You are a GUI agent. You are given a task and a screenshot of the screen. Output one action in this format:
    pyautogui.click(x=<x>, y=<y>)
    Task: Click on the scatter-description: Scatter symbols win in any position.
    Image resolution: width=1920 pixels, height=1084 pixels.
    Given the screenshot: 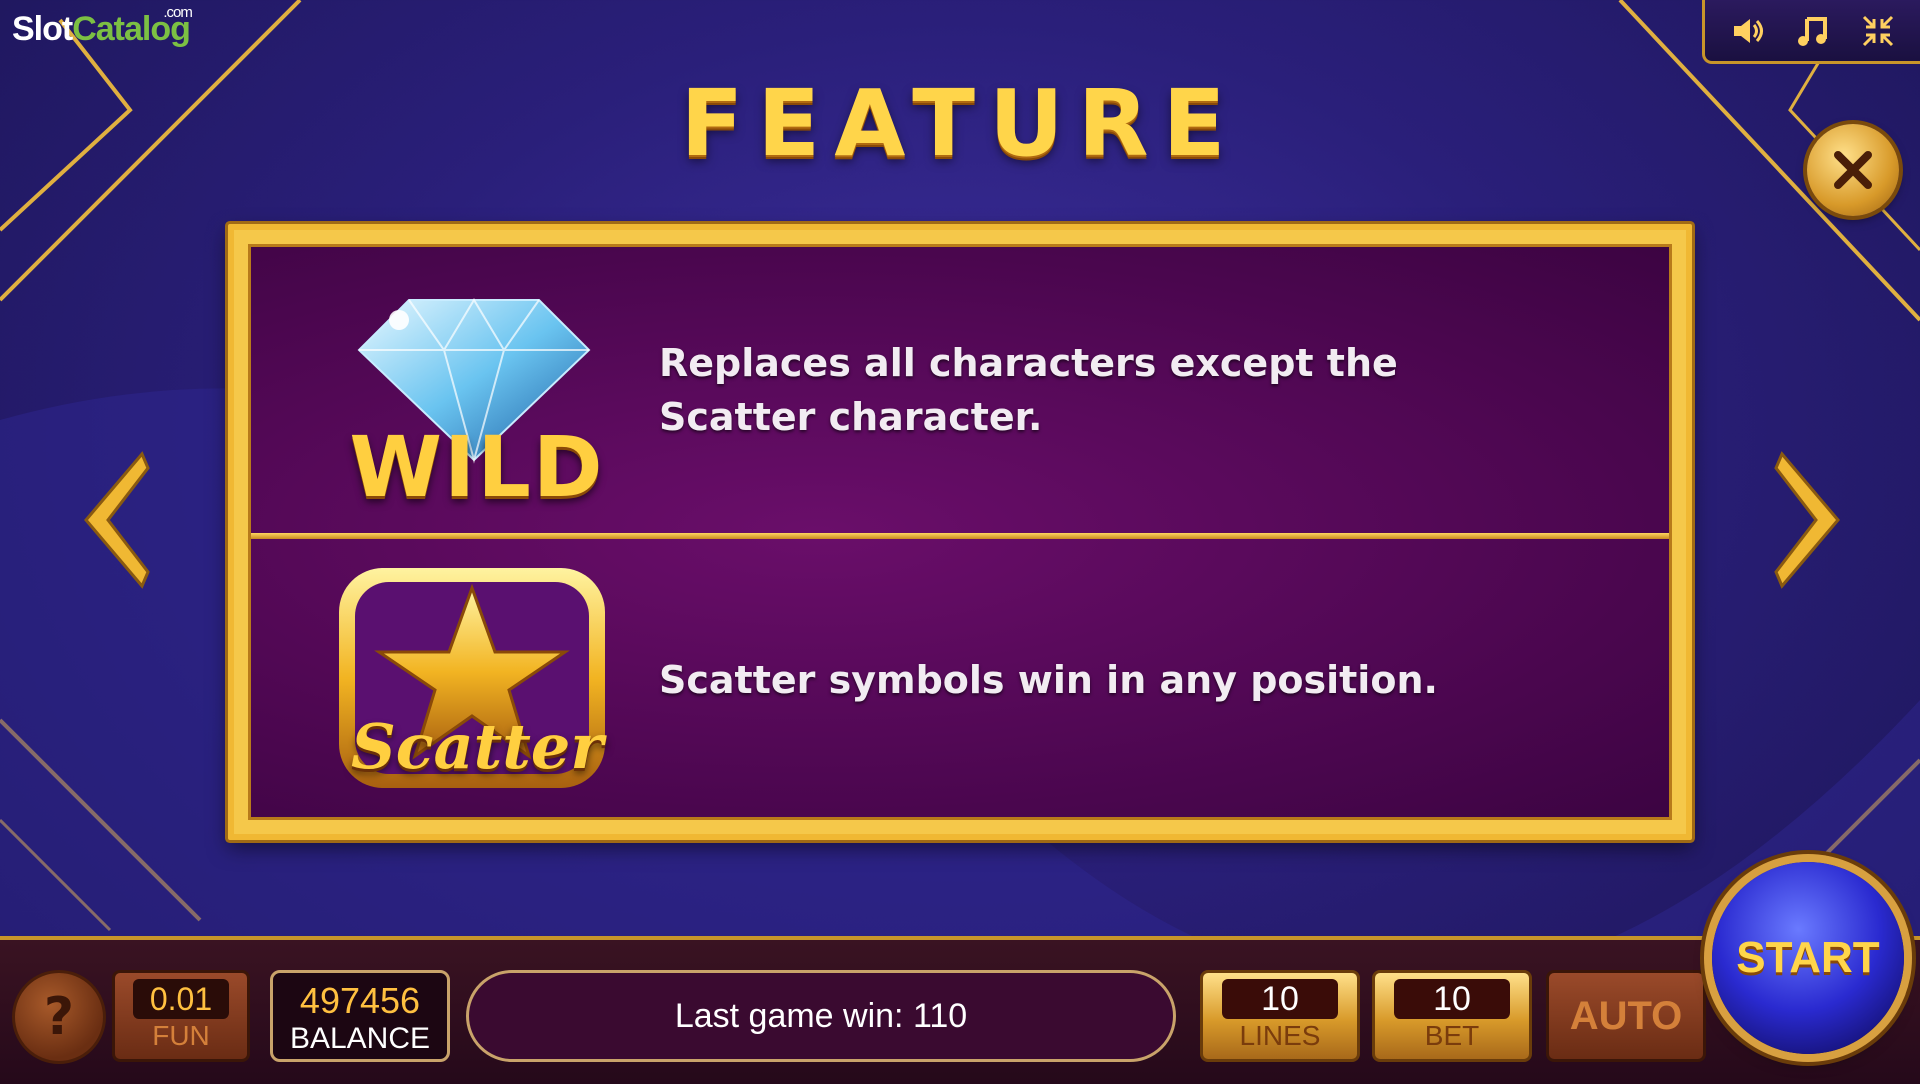 What is the action you would take?
    pyautogui.click(x=1048, y=680)
    